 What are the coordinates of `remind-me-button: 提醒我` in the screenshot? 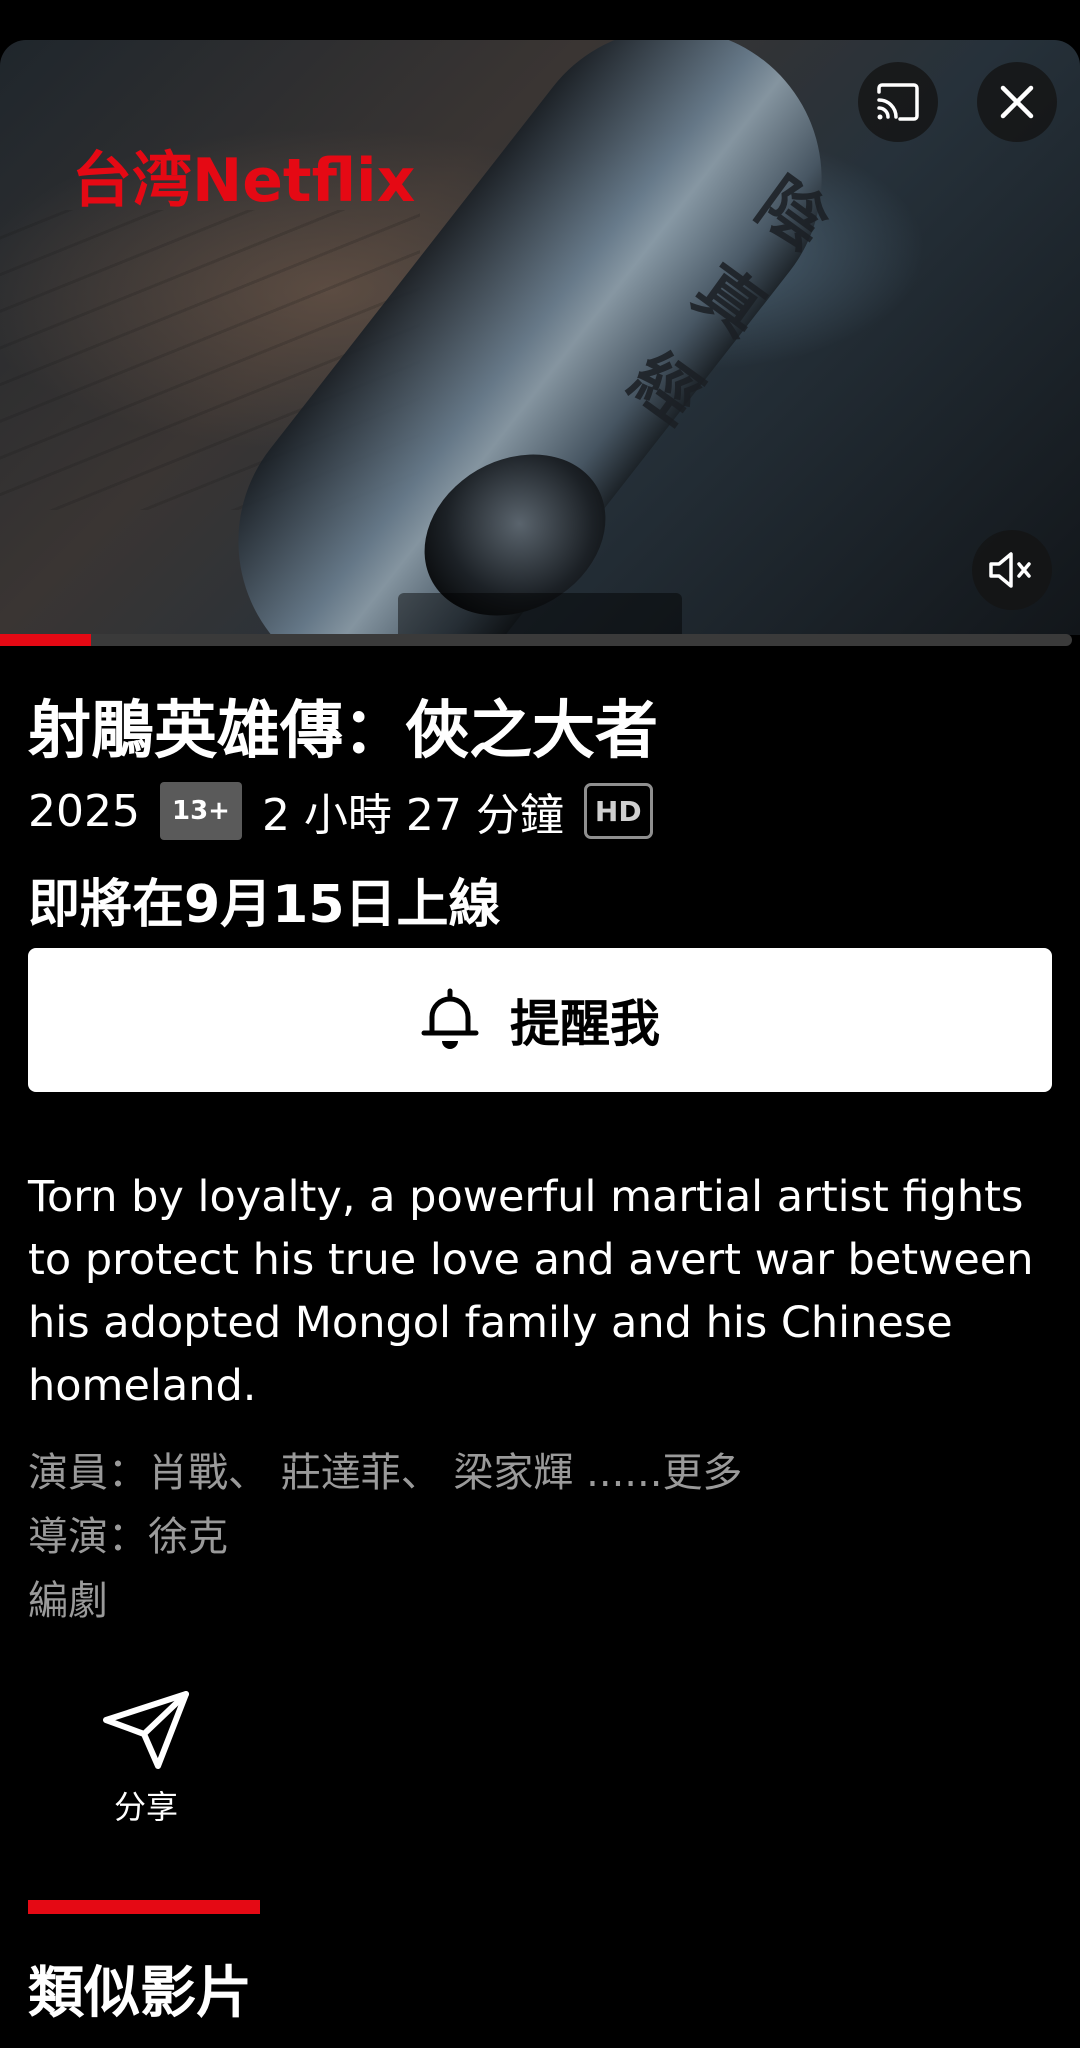 It's located at (540, 1020).